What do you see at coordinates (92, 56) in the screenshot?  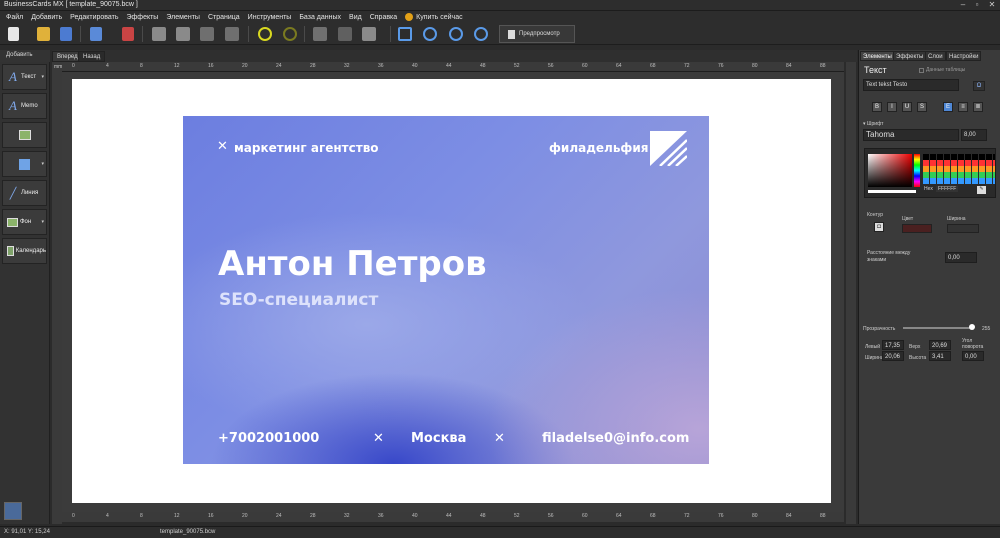 I see `tab-back: Назад` at bounding box center [92, 56].